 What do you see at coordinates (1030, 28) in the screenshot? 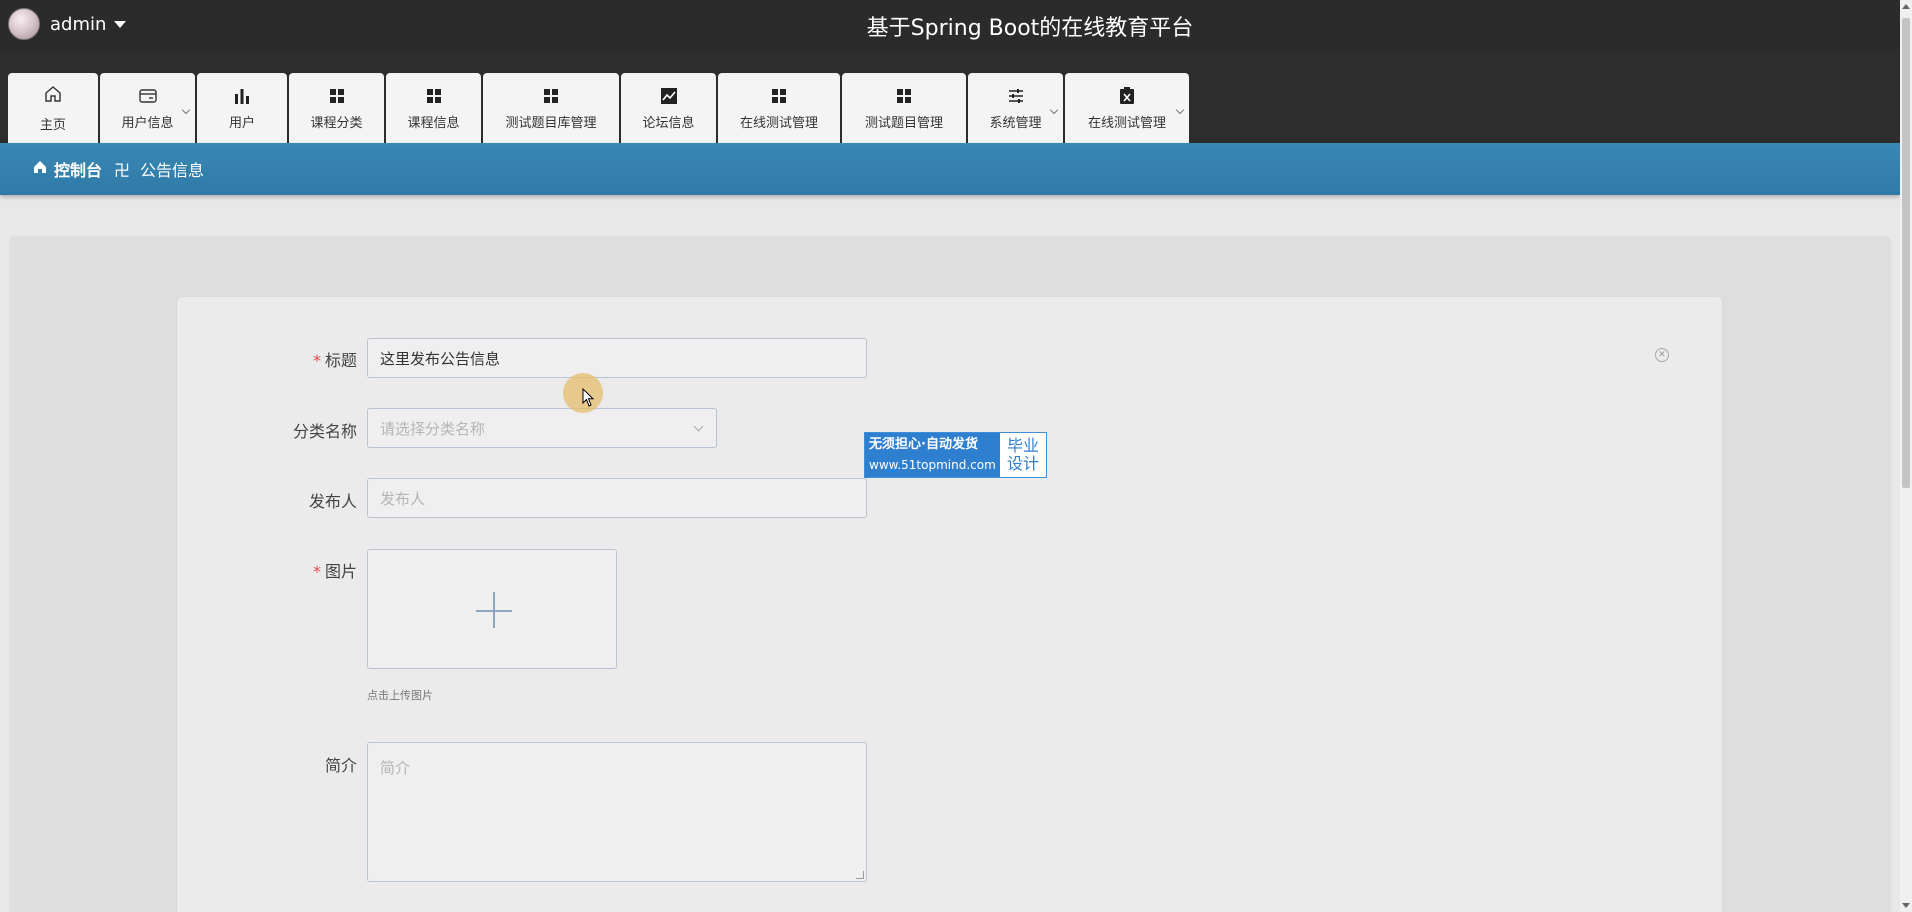
I see `site-title: 基于Spring Boot的在线教育平台` at bounding box center [1030, 28].